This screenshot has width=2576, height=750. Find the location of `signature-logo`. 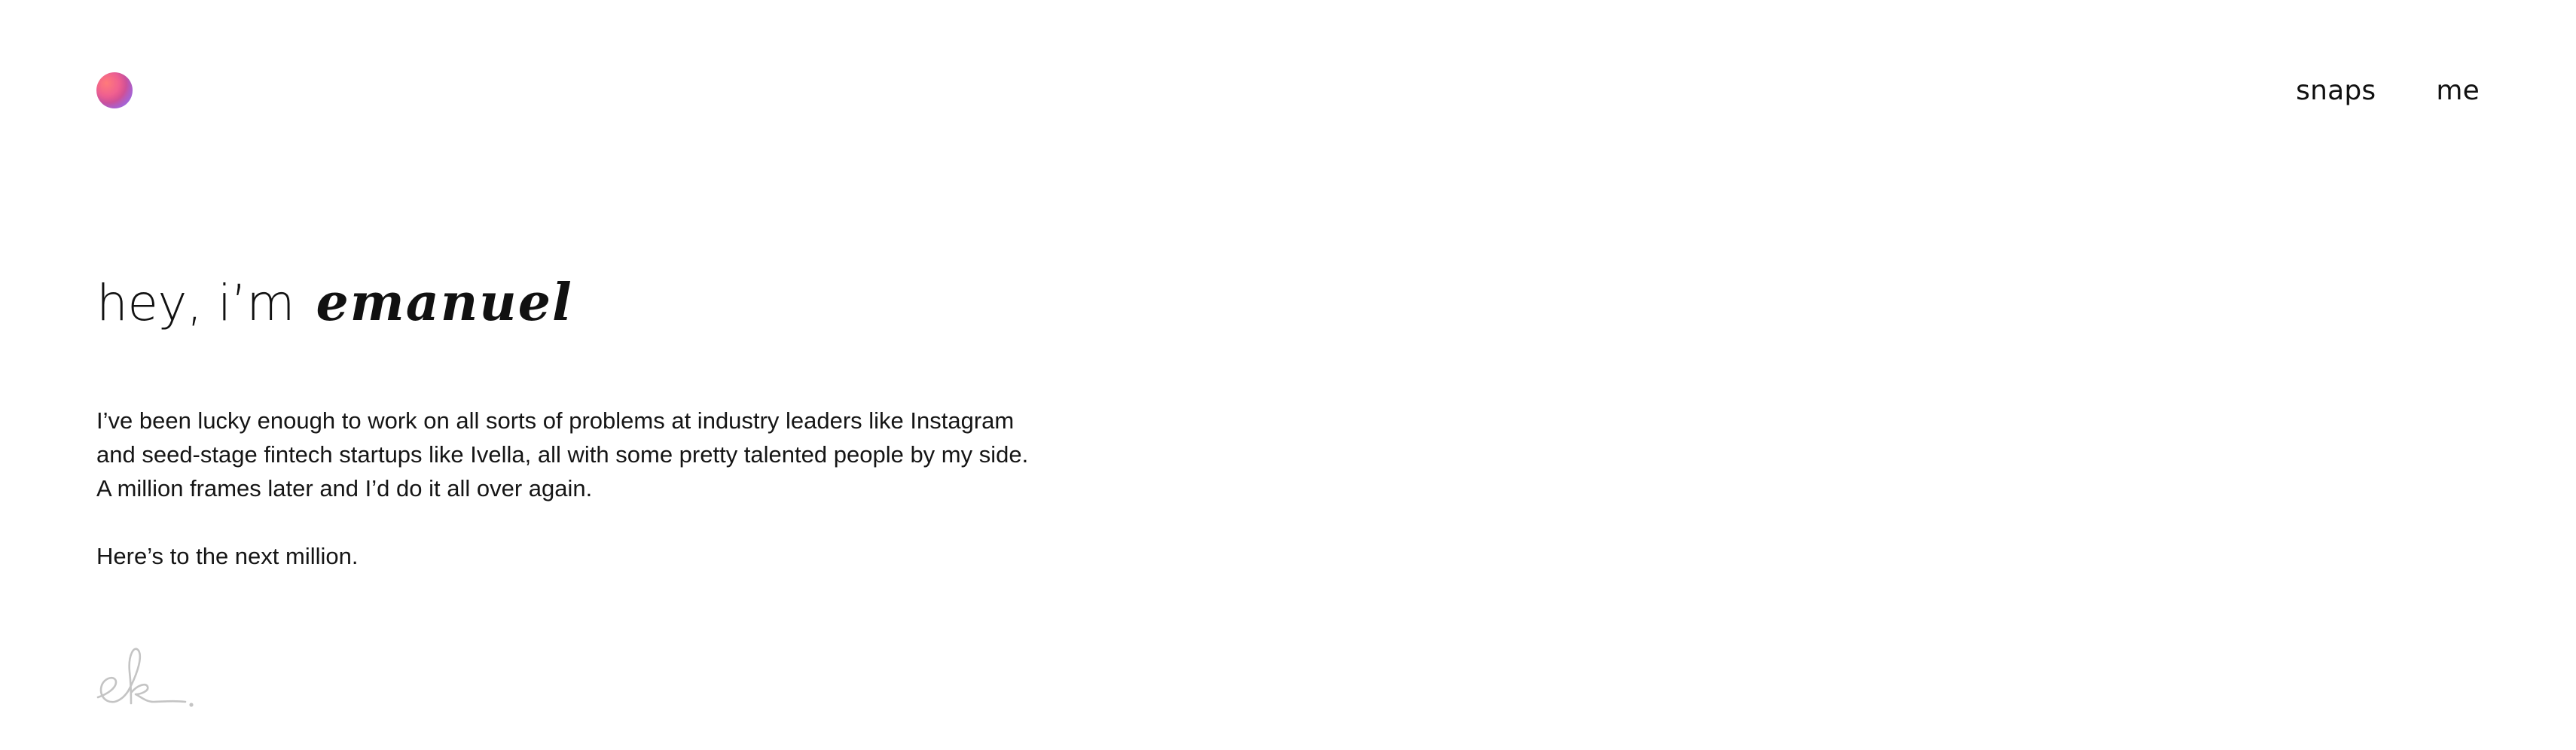

signature-logo is located at coordinates (145, 677).